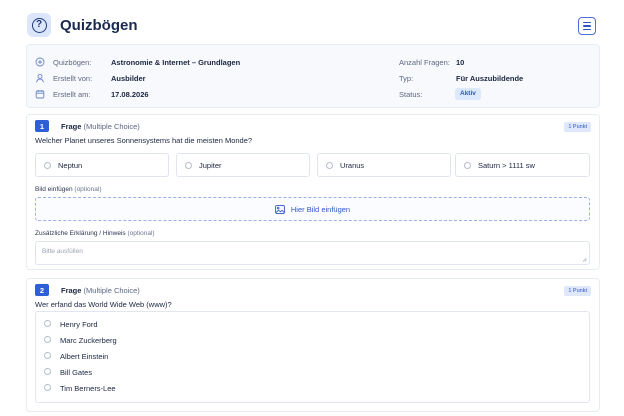 The image size is (624, 416). I want to click on page-title: Quizbögen, so click(99, 25).